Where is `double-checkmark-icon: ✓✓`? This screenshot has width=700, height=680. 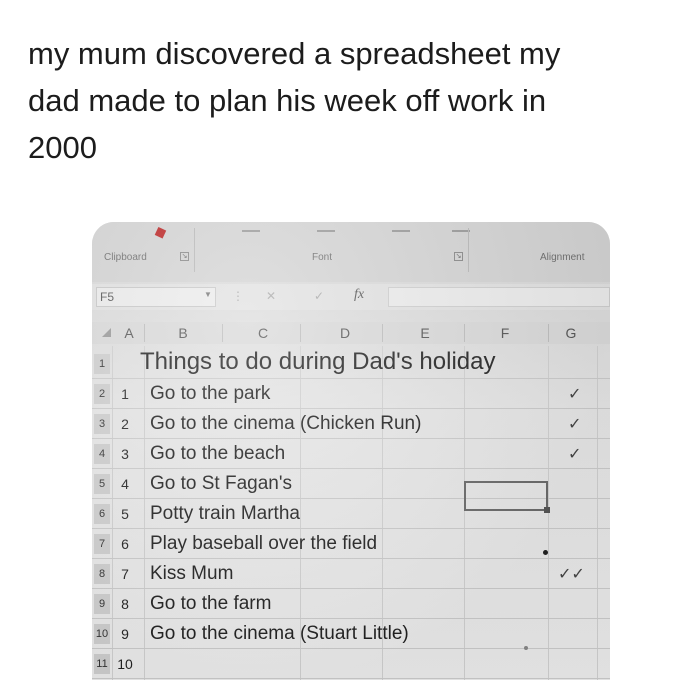 double-checkmark-icon: ✓✓ is located at coordinates (571, 574).